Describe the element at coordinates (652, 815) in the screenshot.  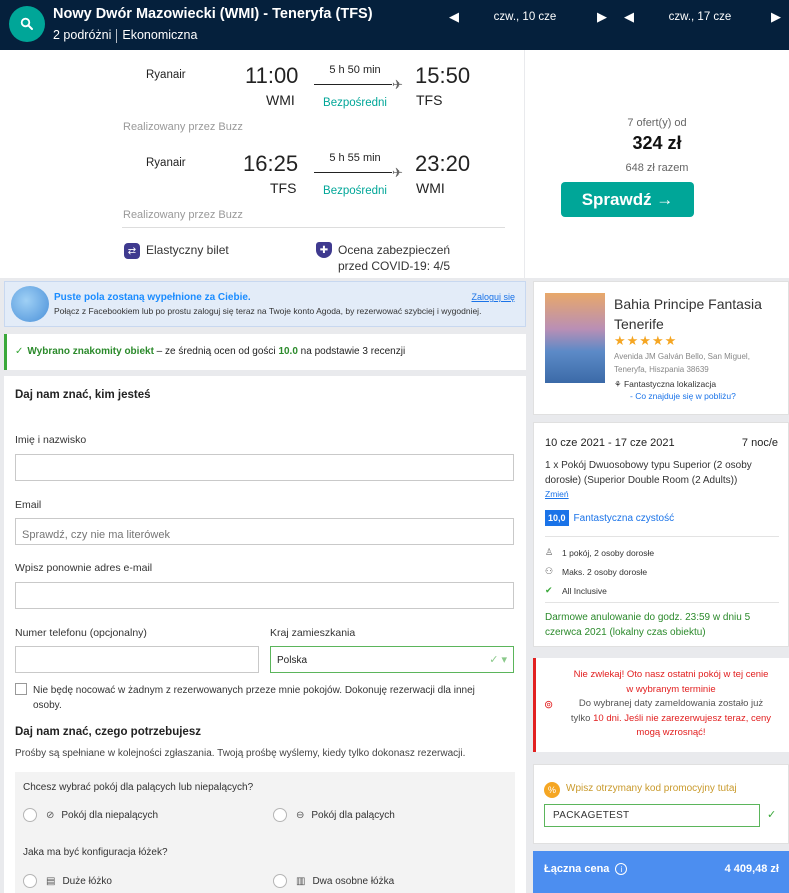
I see `promo-code-input: PACKAGETEST` at that location.